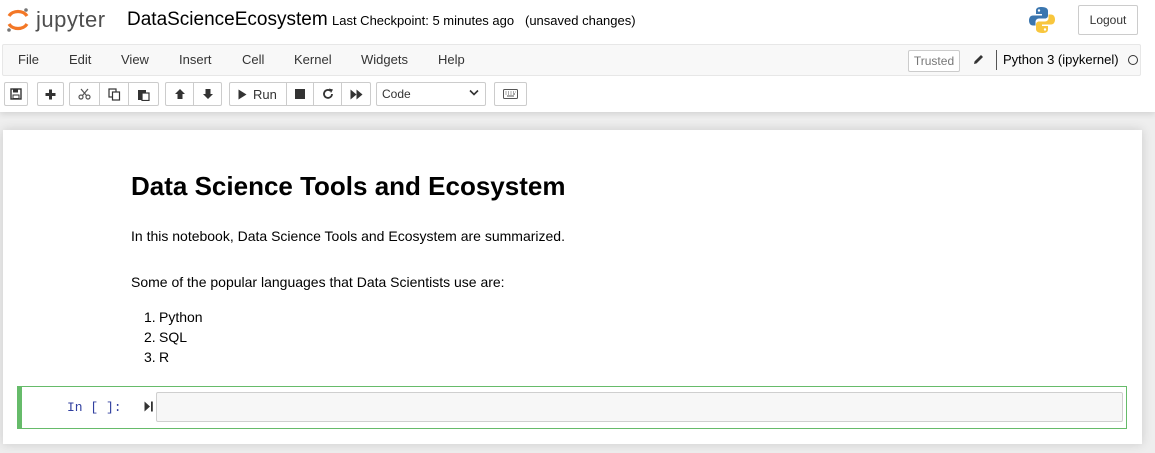 The width and height of the screenshot is (1155, 453). What do you see at coordinates (195, 60) in the screenshot?
I see `menu-insert: Insert` at bounding box center [195, 60].